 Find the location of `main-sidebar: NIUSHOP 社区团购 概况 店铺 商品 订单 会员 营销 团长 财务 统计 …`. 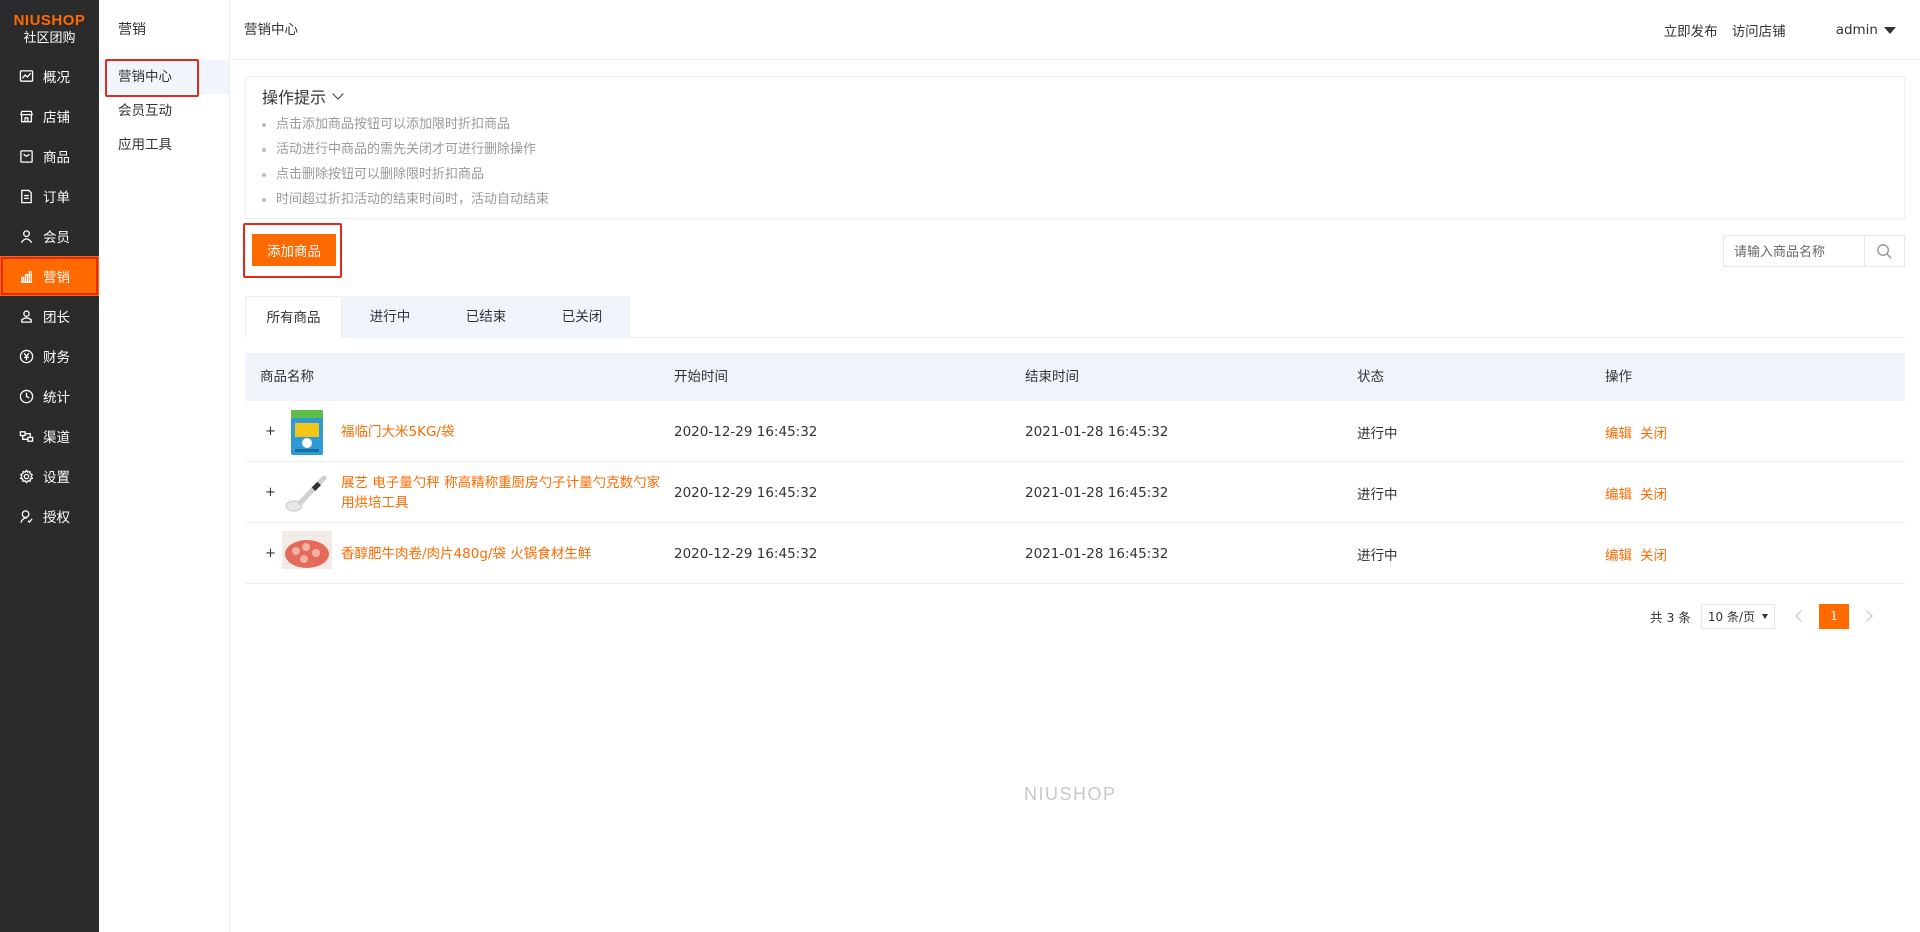

main-sidebar: NIUSHOP 社区团购 概况 店铺 商品 订单 会员 营销 团长 财务 统计 … is located at coordinates (49, 466).